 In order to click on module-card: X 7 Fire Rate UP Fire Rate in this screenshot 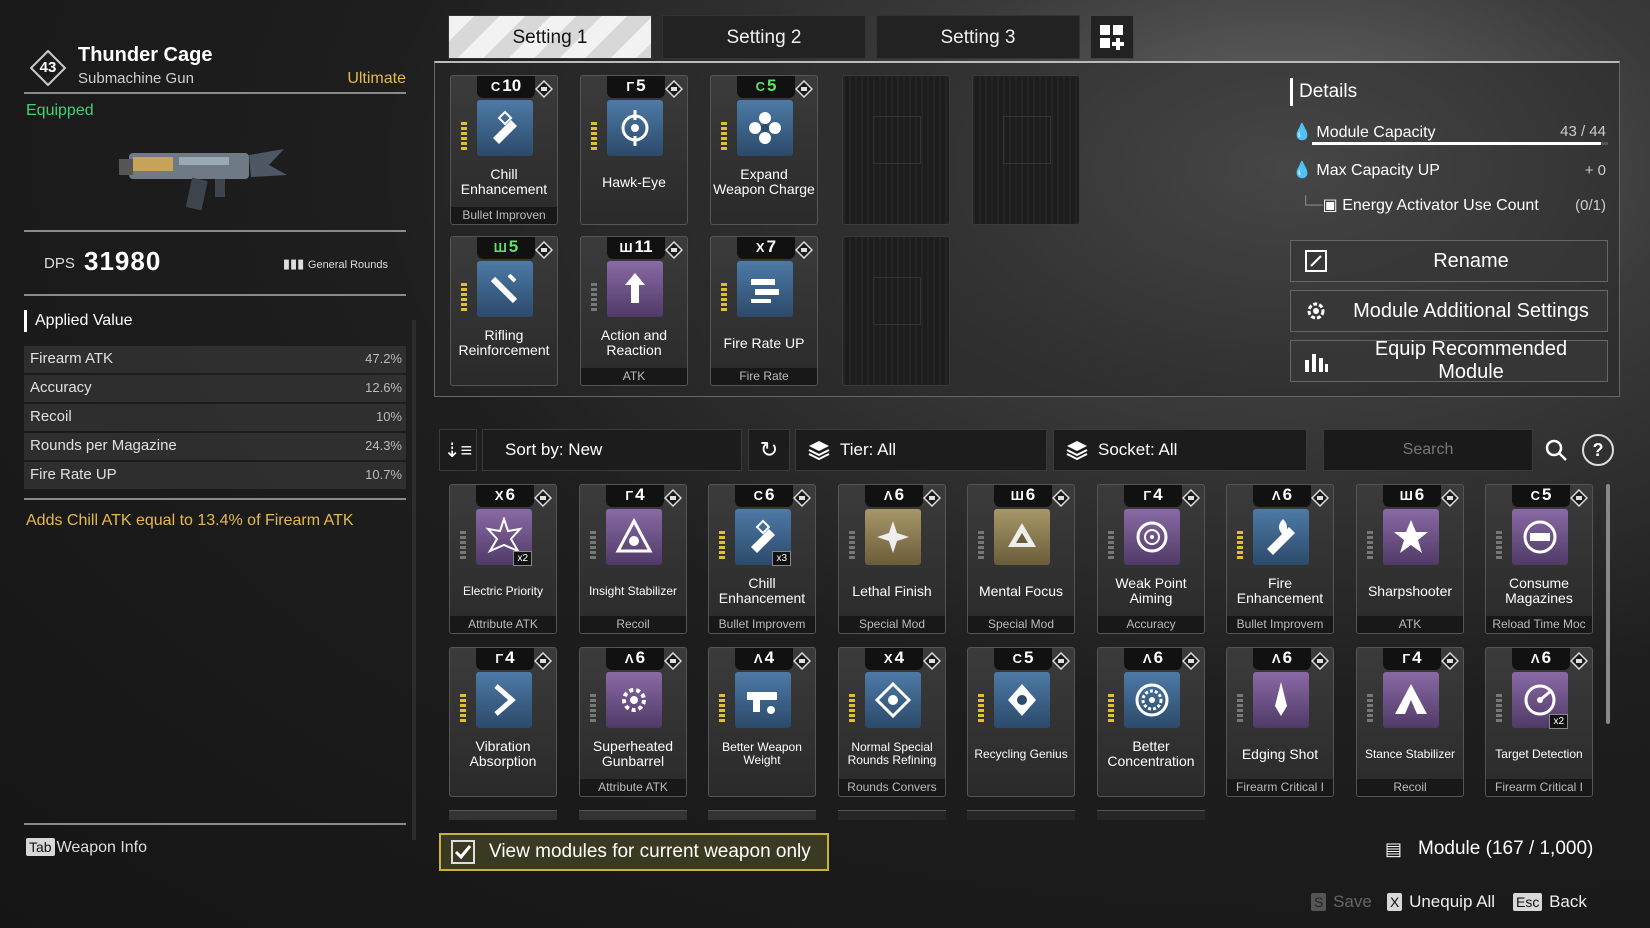, I will do `click(764, 311)`.